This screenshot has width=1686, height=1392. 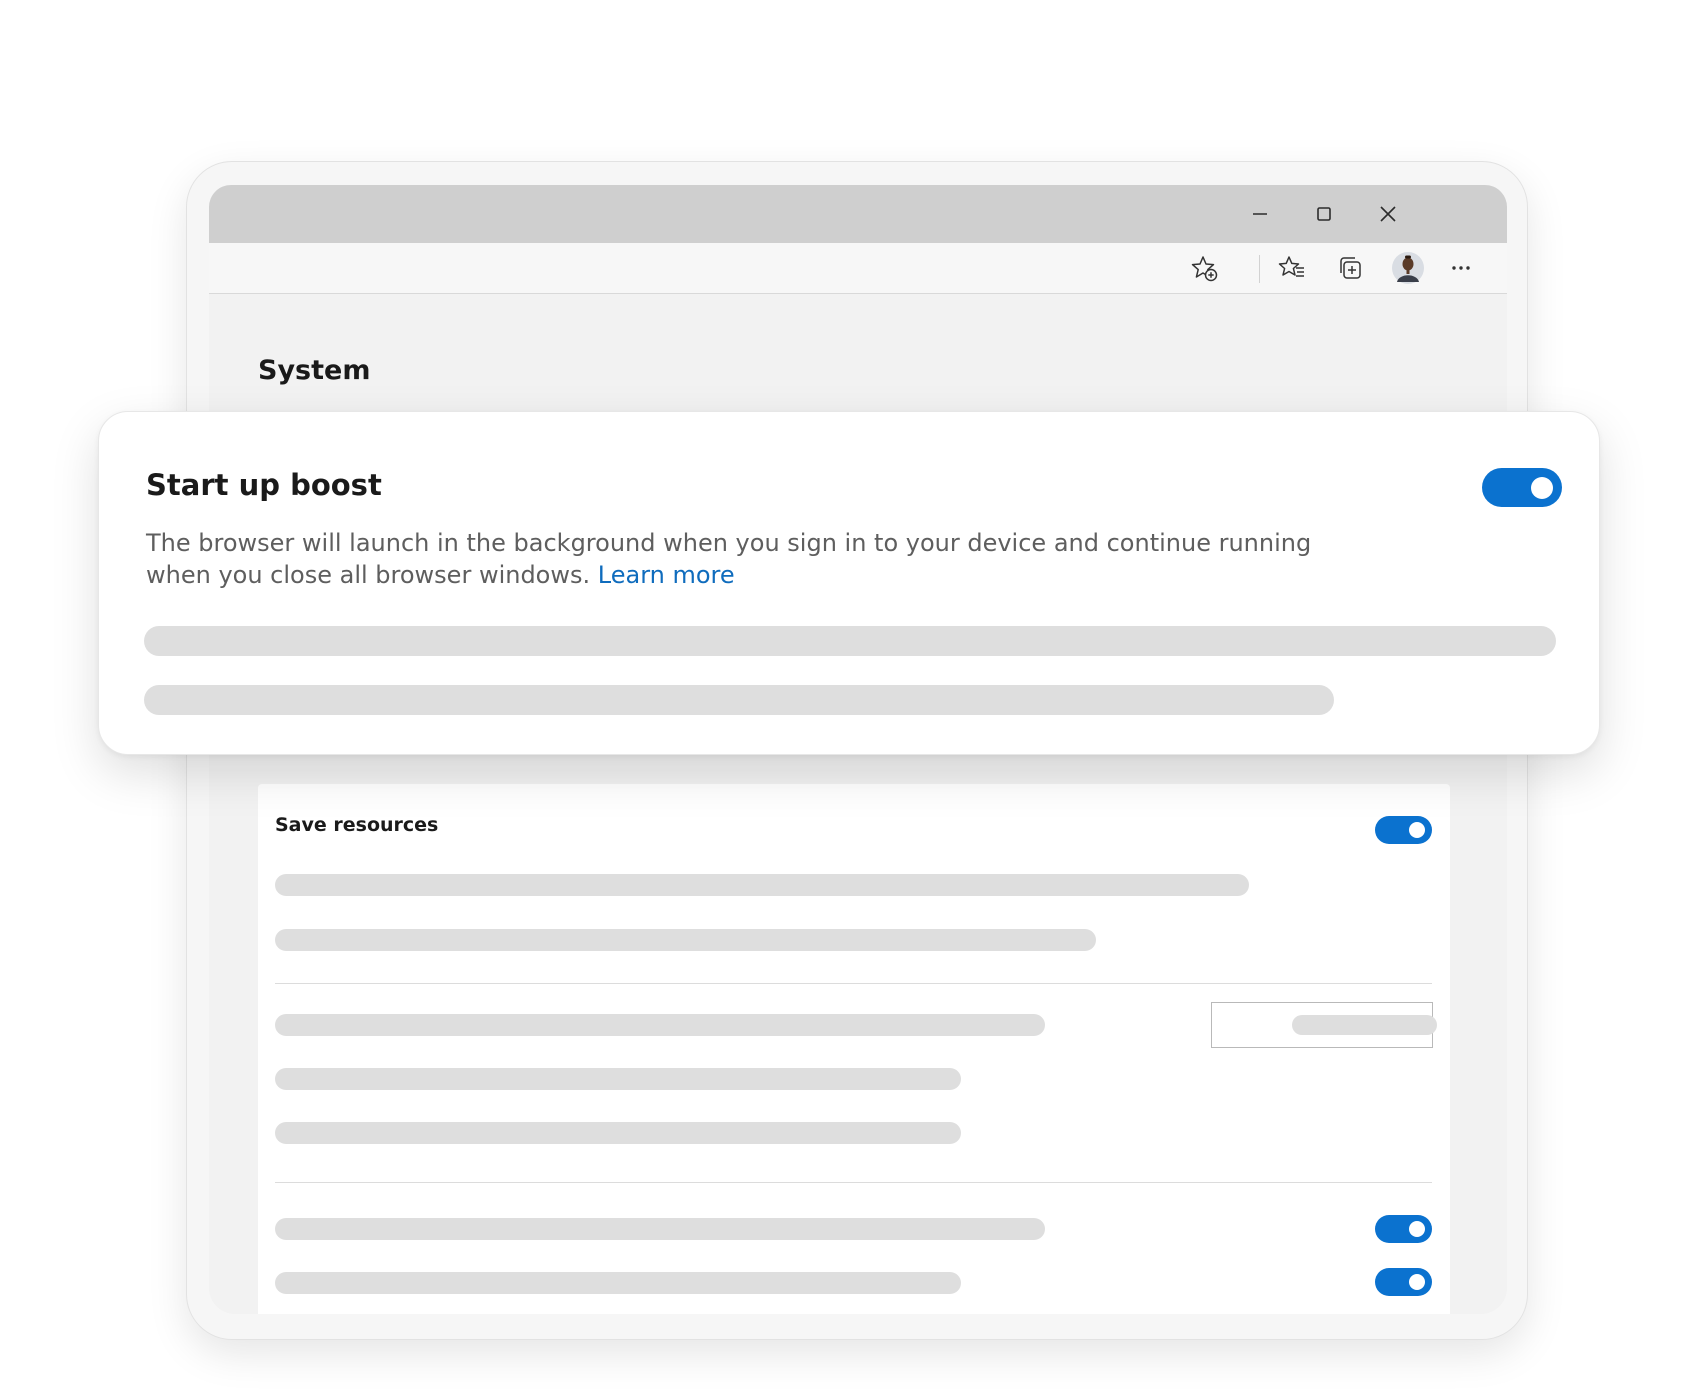 What do you see at coordinates (858, 214) in the screenshot?
I see `title-bar` at bounding box center [858, 214].